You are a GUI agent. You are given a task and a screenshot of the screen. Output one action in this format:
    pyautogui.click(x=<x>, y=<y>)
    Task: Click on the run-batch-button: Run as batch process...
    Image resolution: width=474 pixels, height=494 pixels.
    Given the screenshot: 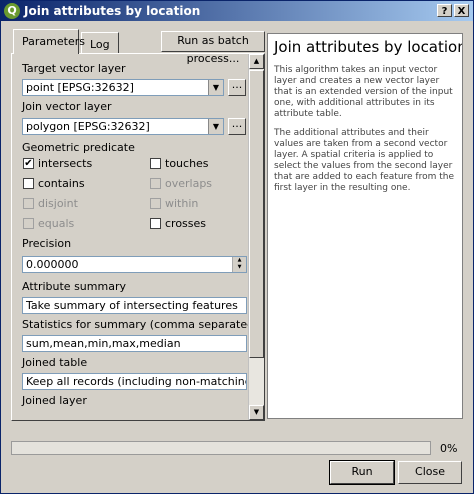 What is the action you would take?
    pyautogui.click(x=213, y=48)
    